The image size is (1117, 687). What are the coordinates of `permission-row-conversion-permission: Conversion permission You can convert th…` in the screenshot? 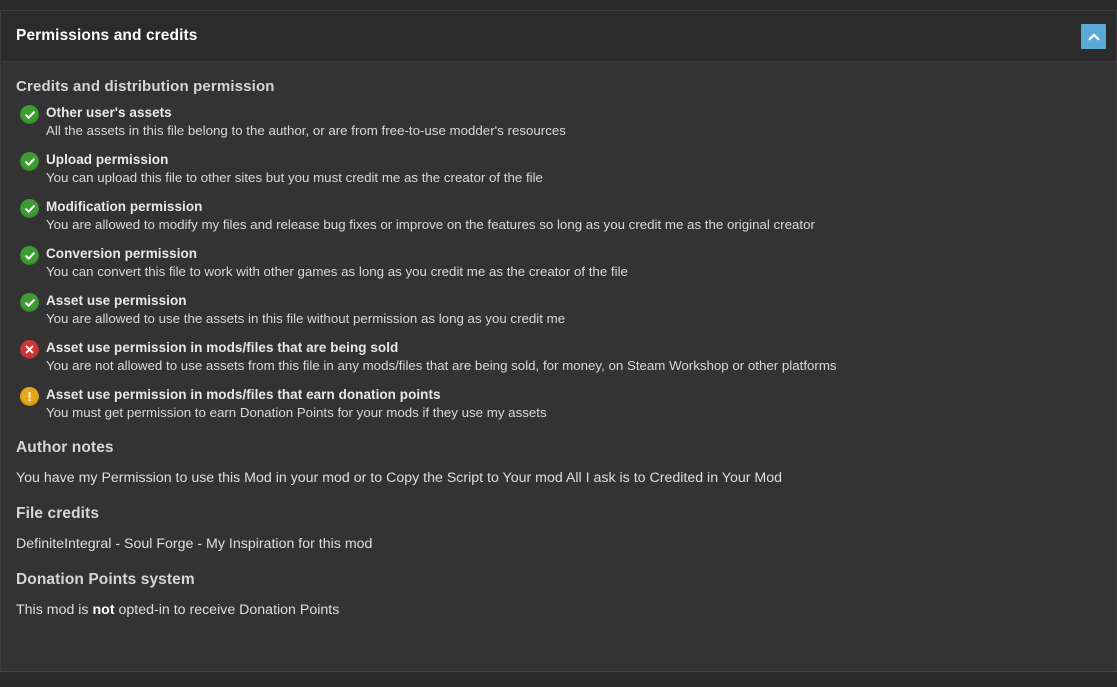 It's located at (558, 263).